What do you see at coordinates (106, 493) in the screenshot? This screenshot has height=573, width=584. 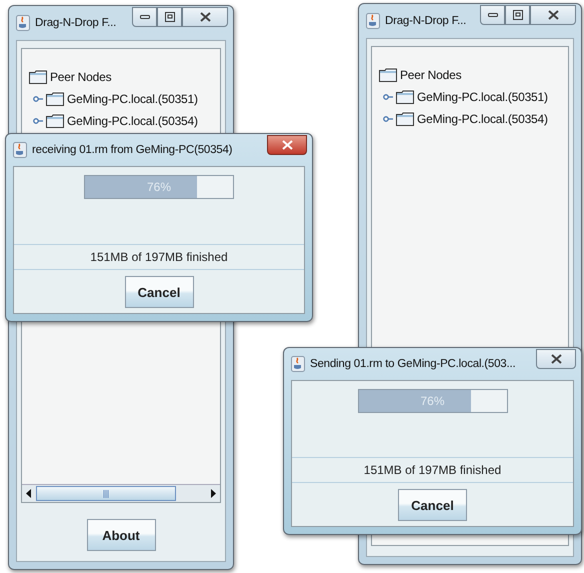 I see `scroll-thumb` at bounding box center [106, 493].